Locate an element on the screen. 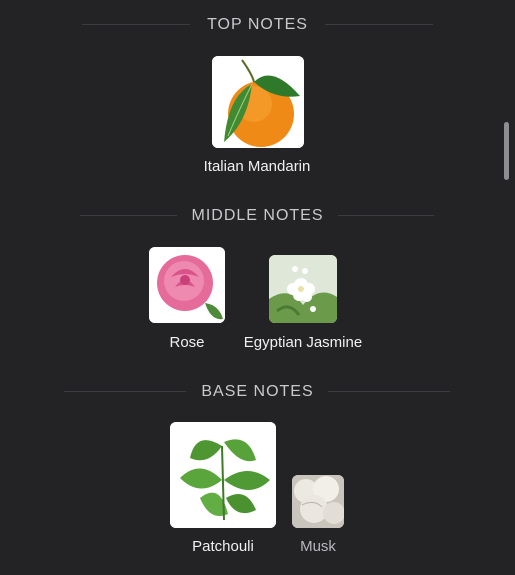 This screenshot has height=575, width=515. musk-image is located at coordinates (318, 501).